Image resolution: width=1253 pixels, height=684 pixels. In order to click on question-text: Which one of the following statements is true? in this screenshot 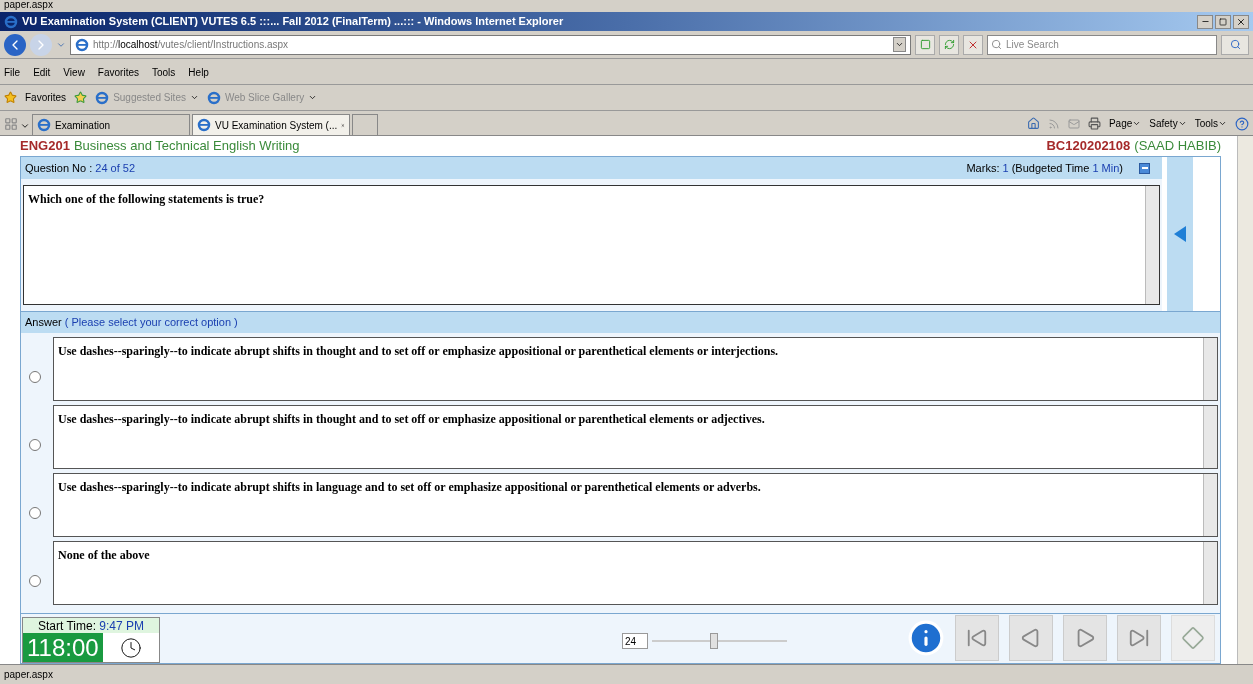, I will do `click(146, 199)`.